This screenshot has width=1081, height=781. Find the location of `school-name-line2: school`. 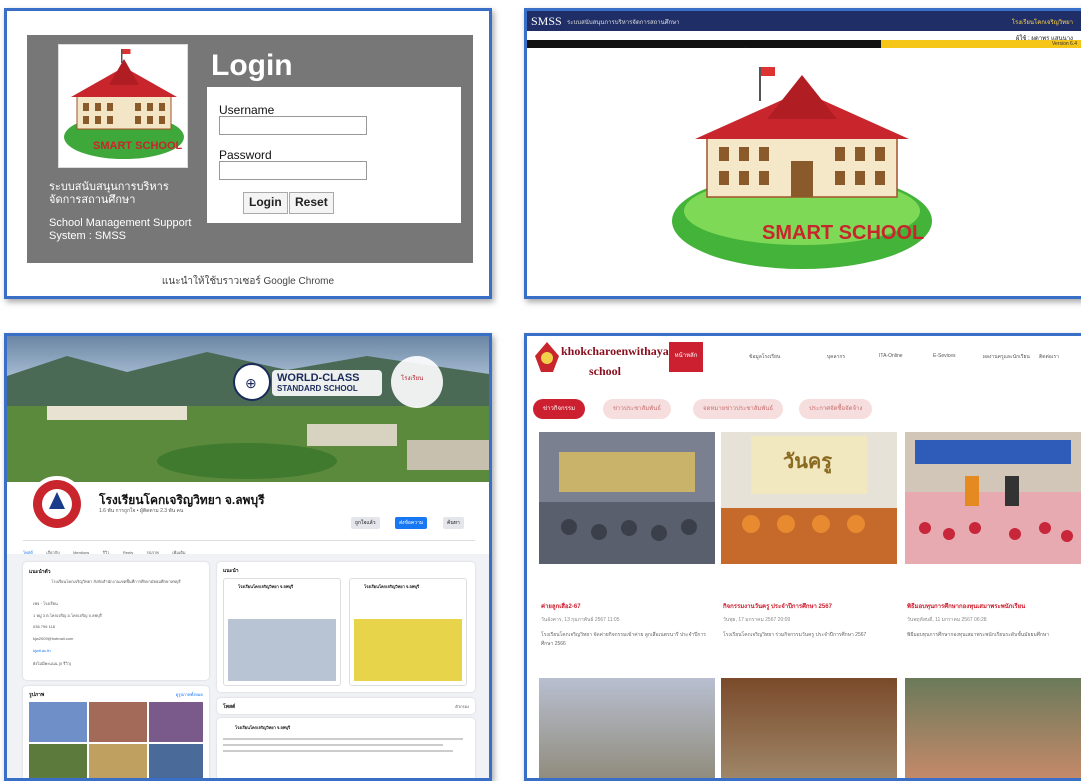

school-name-line2: school is located at coordinates (605, 371).